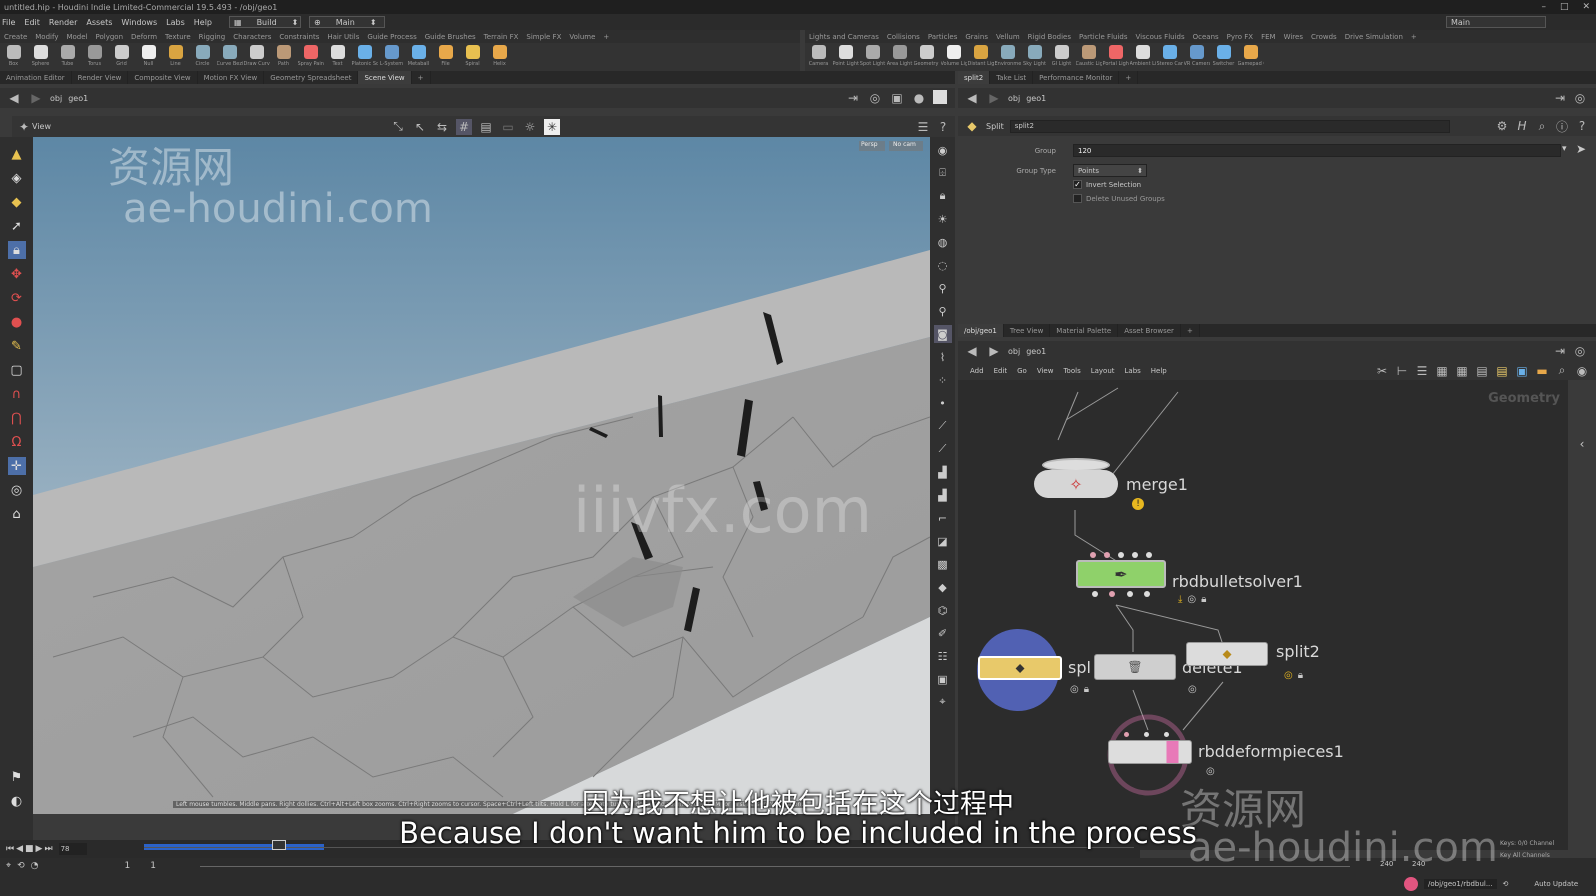  What do you see at coordinates (530, 127) in the screenshot?
I see `lighting-icon: ☼` at bounding box center [530, 127].